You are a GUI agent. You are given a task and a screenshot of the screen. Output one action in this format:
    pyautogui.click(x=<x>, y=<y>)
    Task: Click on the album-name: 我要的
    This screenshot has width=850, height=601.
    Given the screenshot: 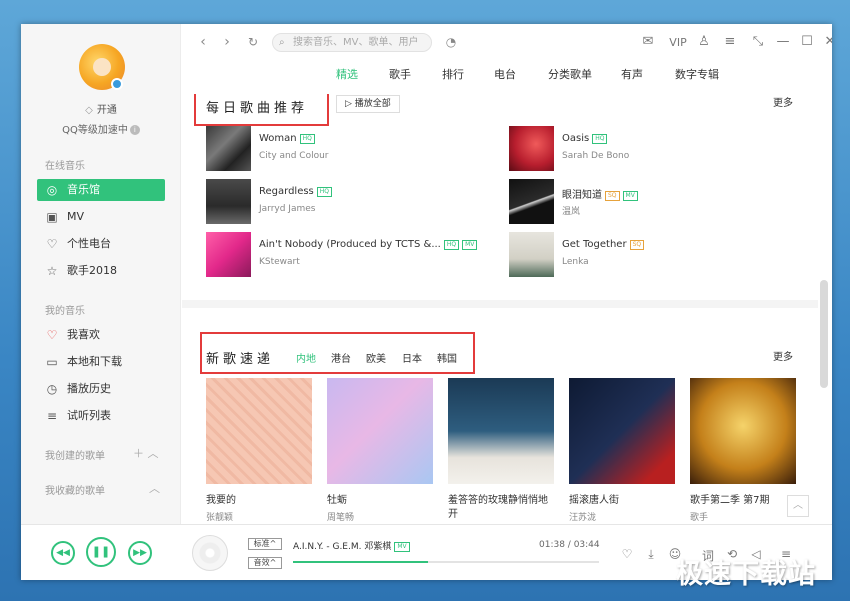 What is the action you would take?
    pyautogui.click(x=221, y=500)
    